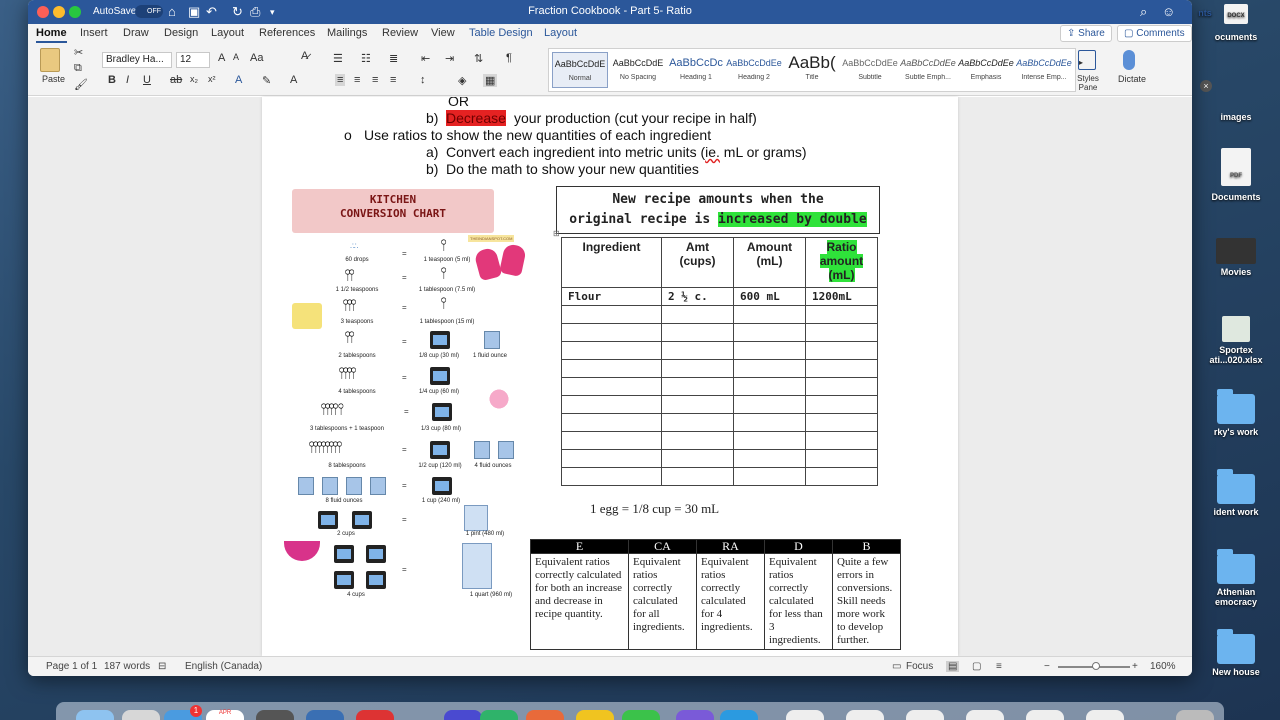 The height and width of the screenshot is (720, 1280). I want to click on zoom-in-icon: +, so click(1135, 666).